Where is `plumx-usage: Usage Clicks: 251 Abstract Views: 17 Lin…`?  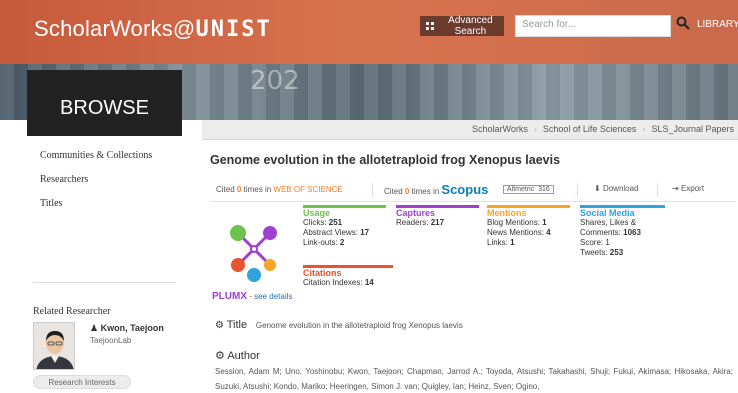 plumx-usage: Usage Clicks: 251 Abstract Views: 17 Lin… is located at coordinates (344, 226).